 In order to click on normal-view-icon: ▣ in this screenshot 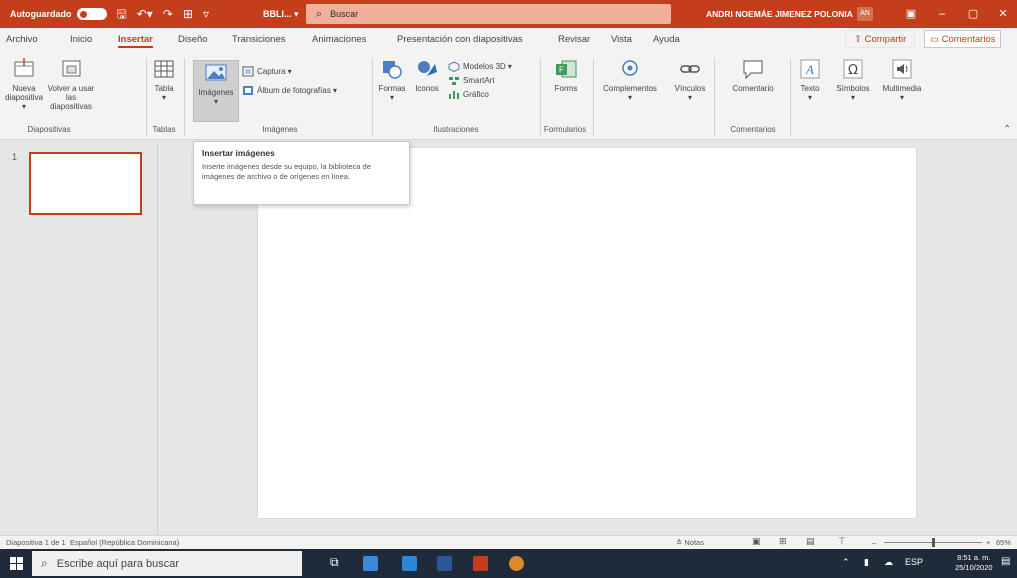, I will do `click(756, 541)`.